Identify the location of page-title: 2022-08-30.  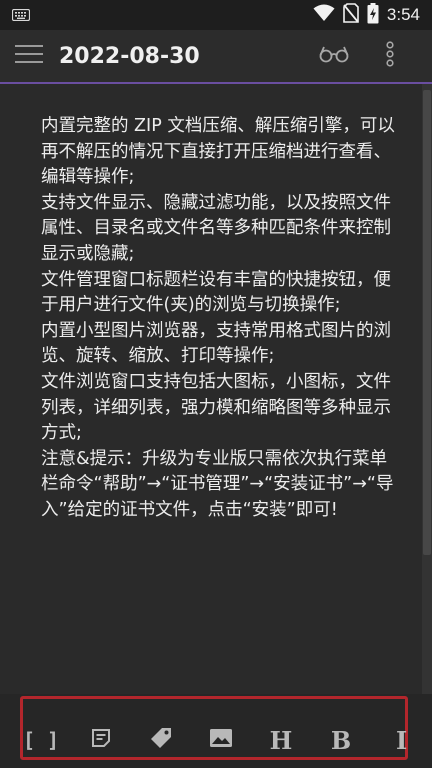
(129, 56).